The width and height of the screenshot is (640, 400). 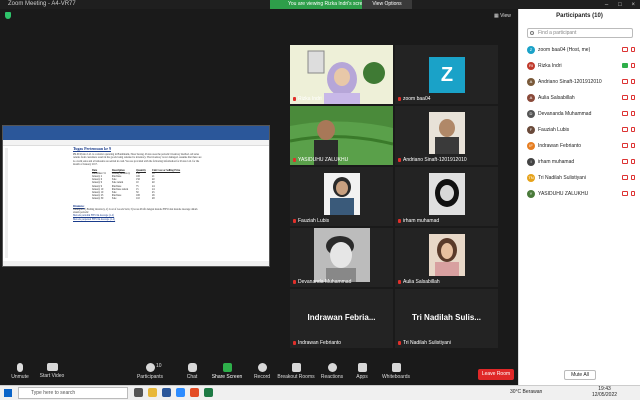 I want to click on video-tile: Fauziah Lubis, so click(x=341, y=196).